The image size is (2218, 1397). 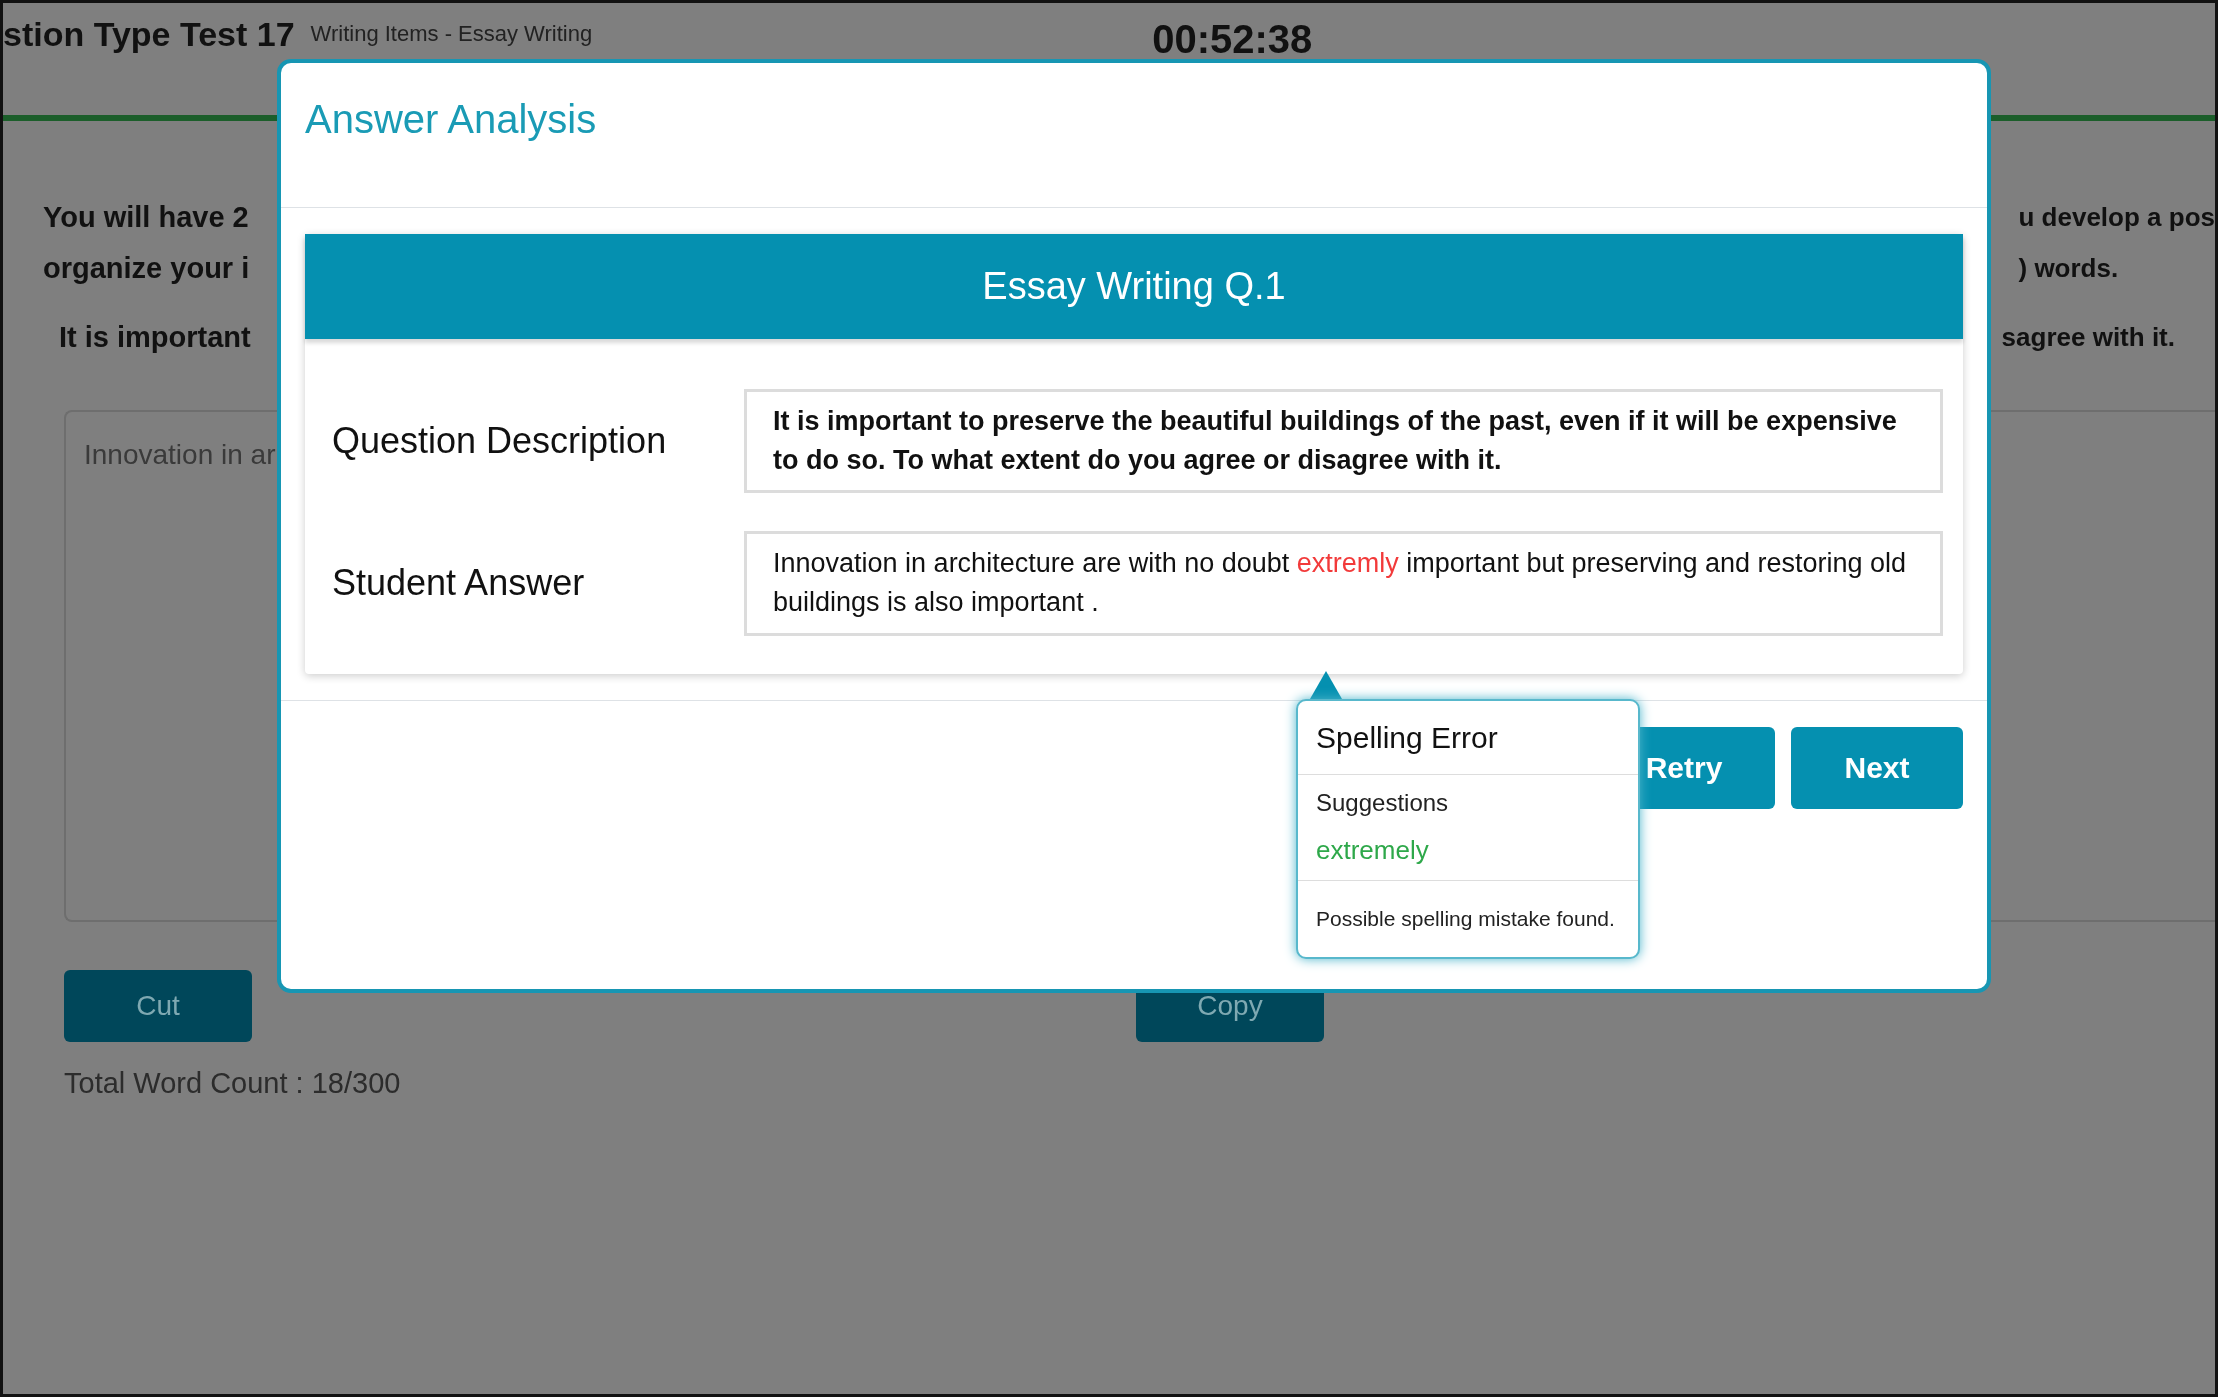 I want to click on test-subtitle: Writing Items - Essay Writing, so click(x=451, y=34).